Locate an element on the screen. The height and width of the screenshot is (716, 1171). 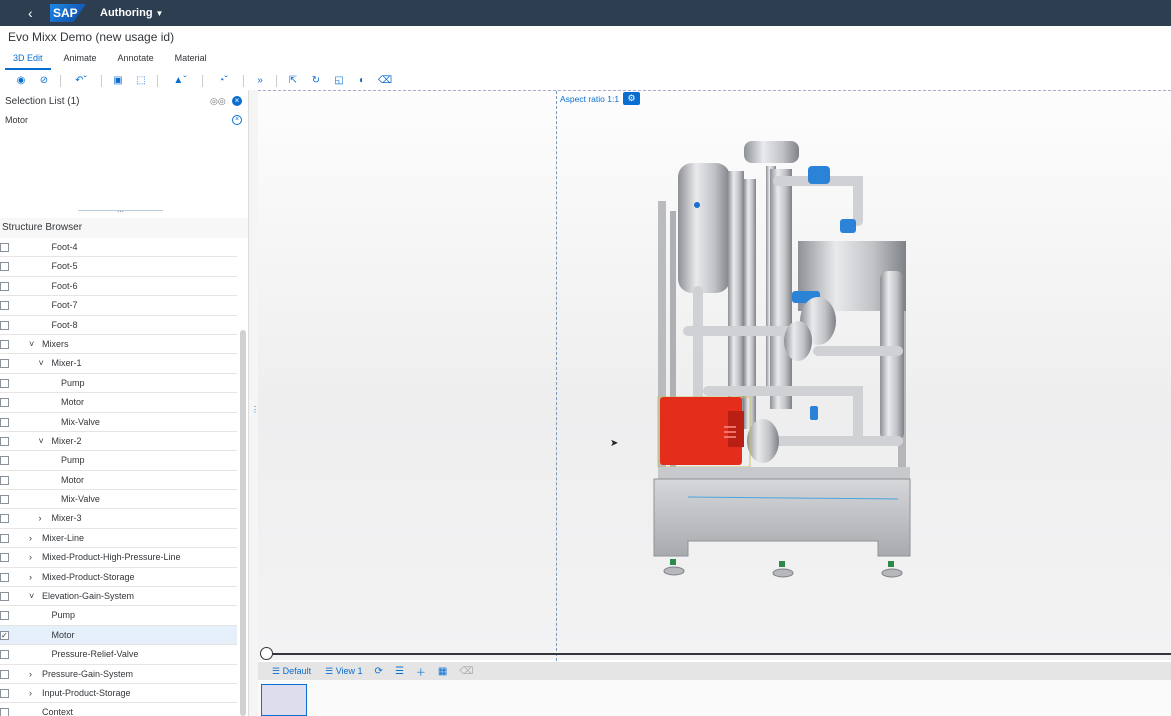
tree-row: Foot-5 is located at coordinates (118, 267).